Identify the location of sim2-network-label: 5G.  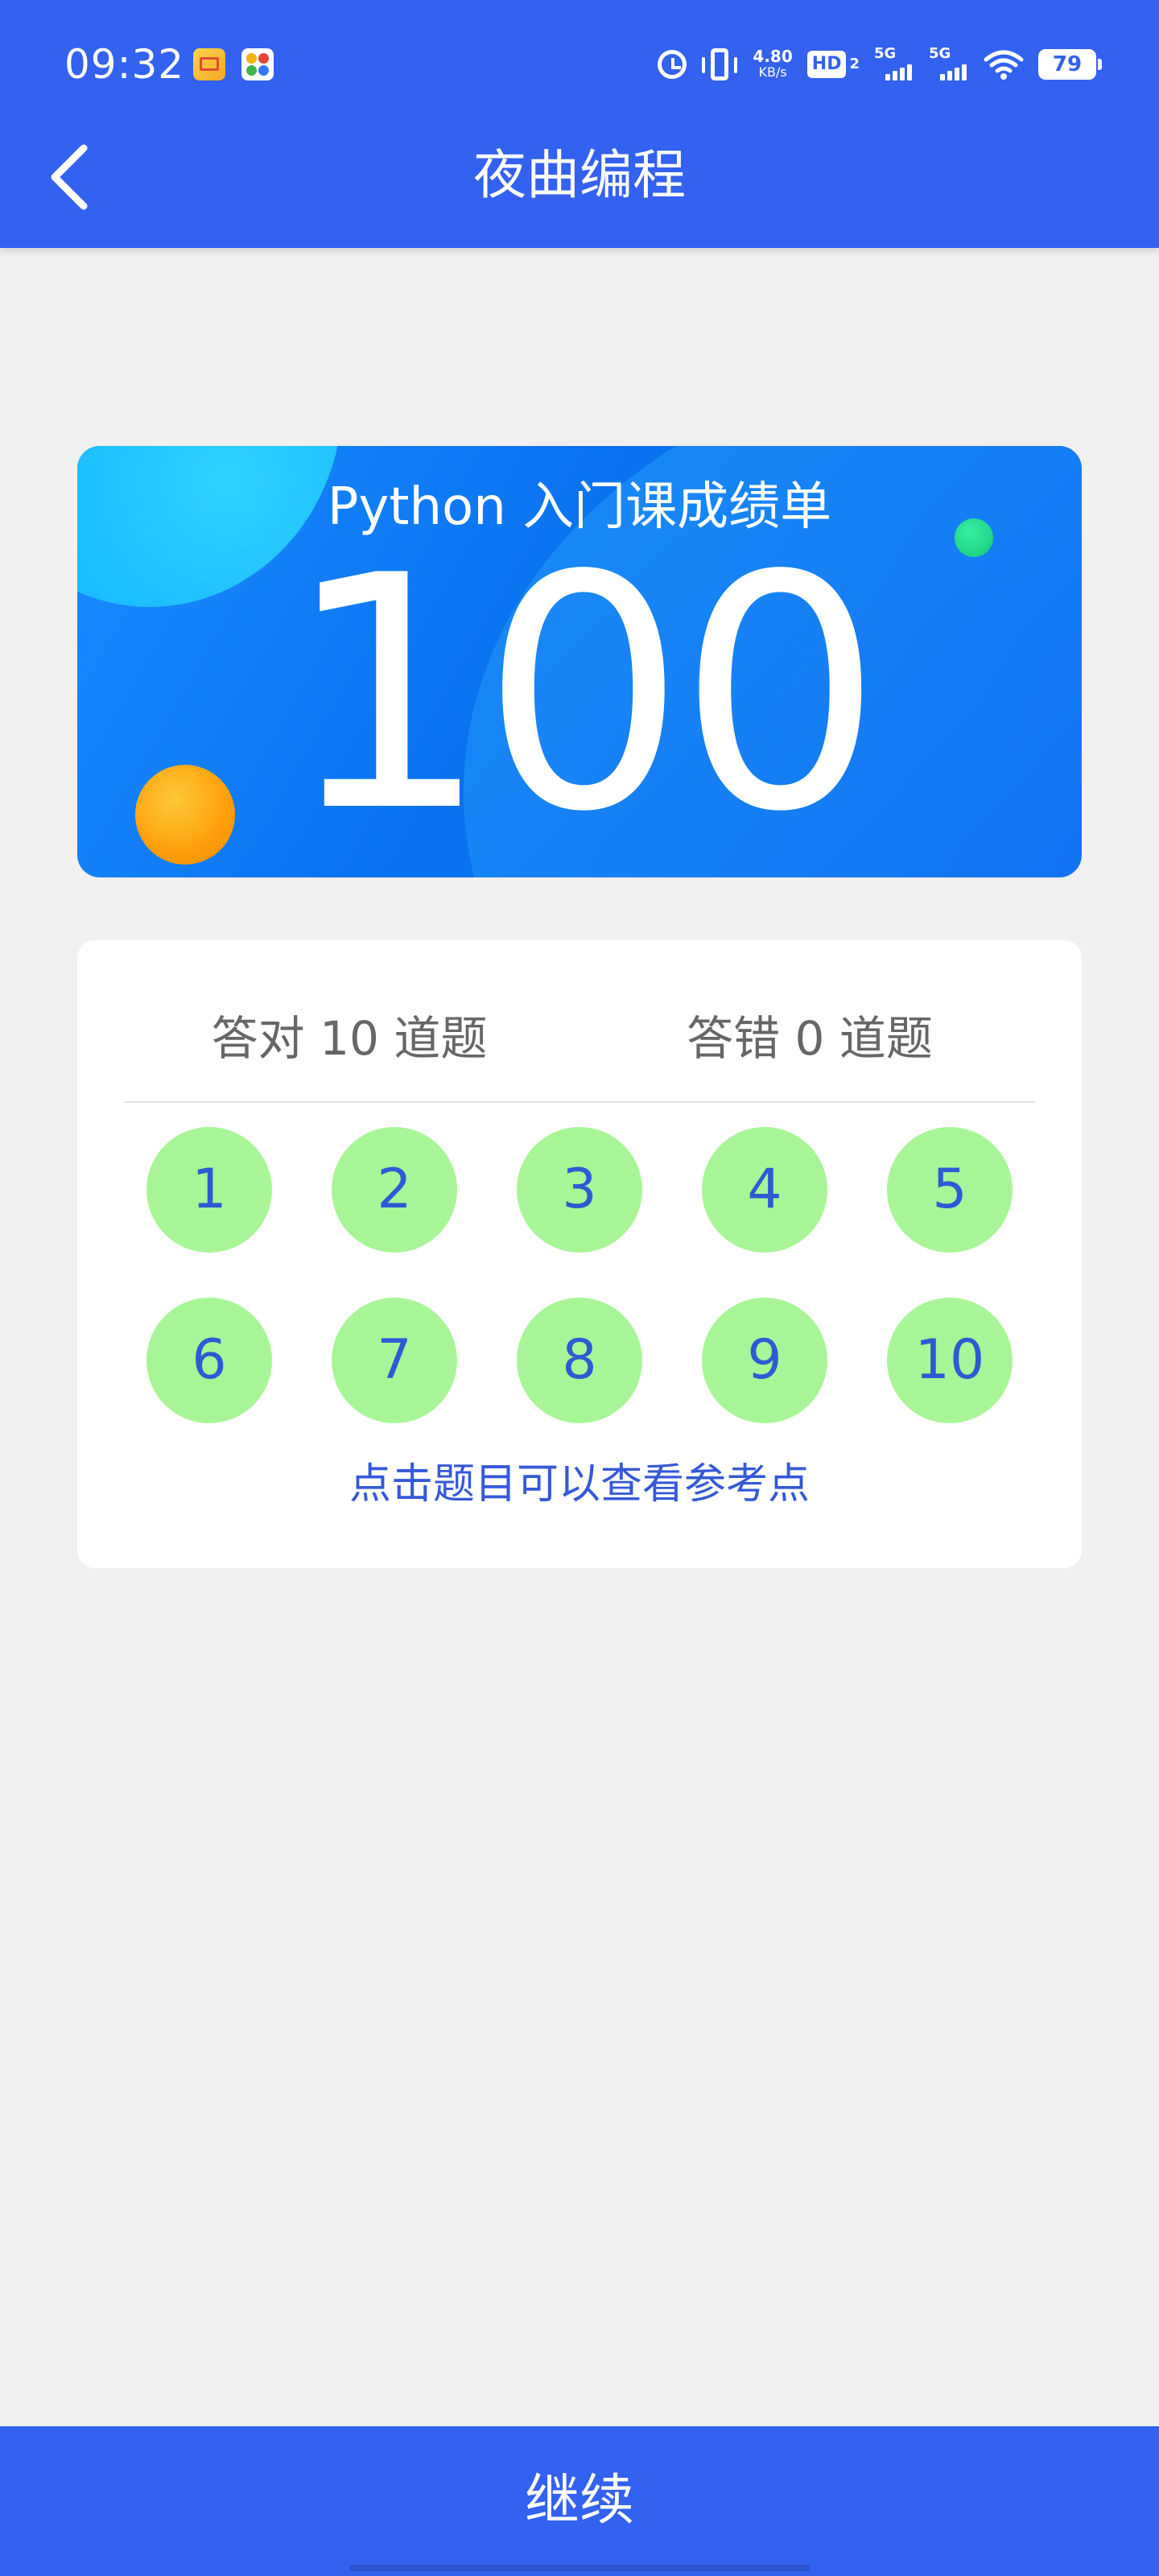
(940, 53).